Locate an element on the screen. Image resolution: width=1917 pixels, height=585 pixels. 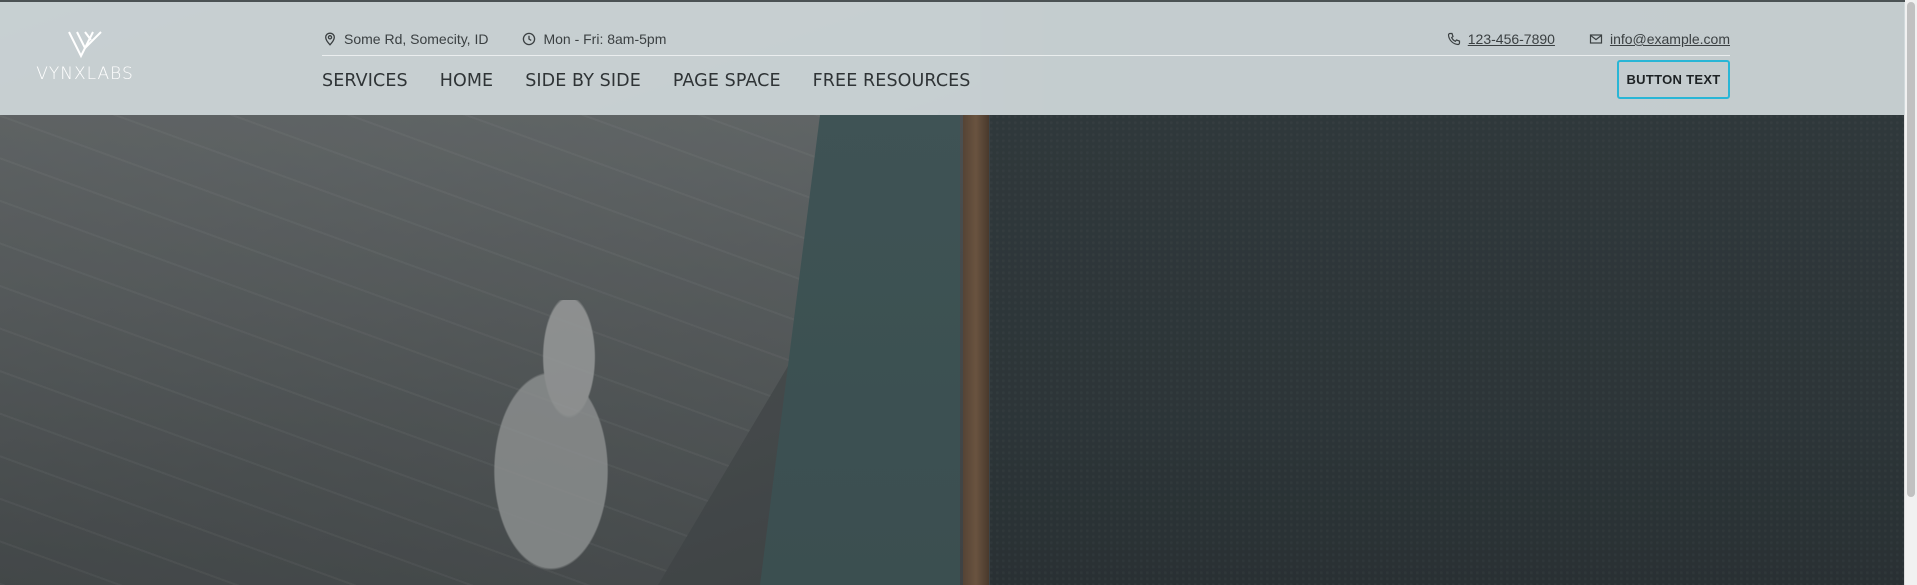
nav-item-home: HOME is located at coordinates (467, 81).